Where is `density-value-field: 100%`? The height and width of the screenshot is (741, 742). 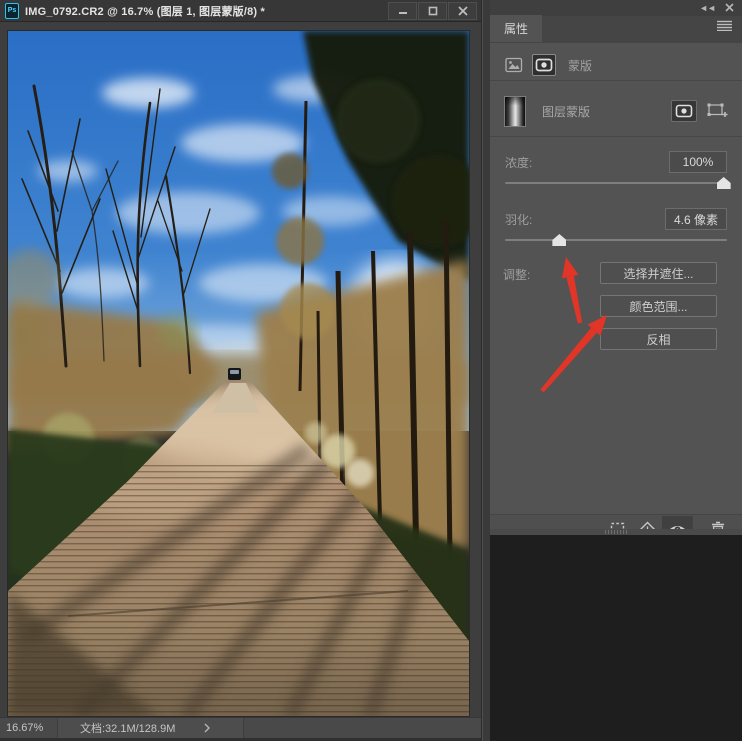 density-value-field: 100% is located at coordinates (698, 162).